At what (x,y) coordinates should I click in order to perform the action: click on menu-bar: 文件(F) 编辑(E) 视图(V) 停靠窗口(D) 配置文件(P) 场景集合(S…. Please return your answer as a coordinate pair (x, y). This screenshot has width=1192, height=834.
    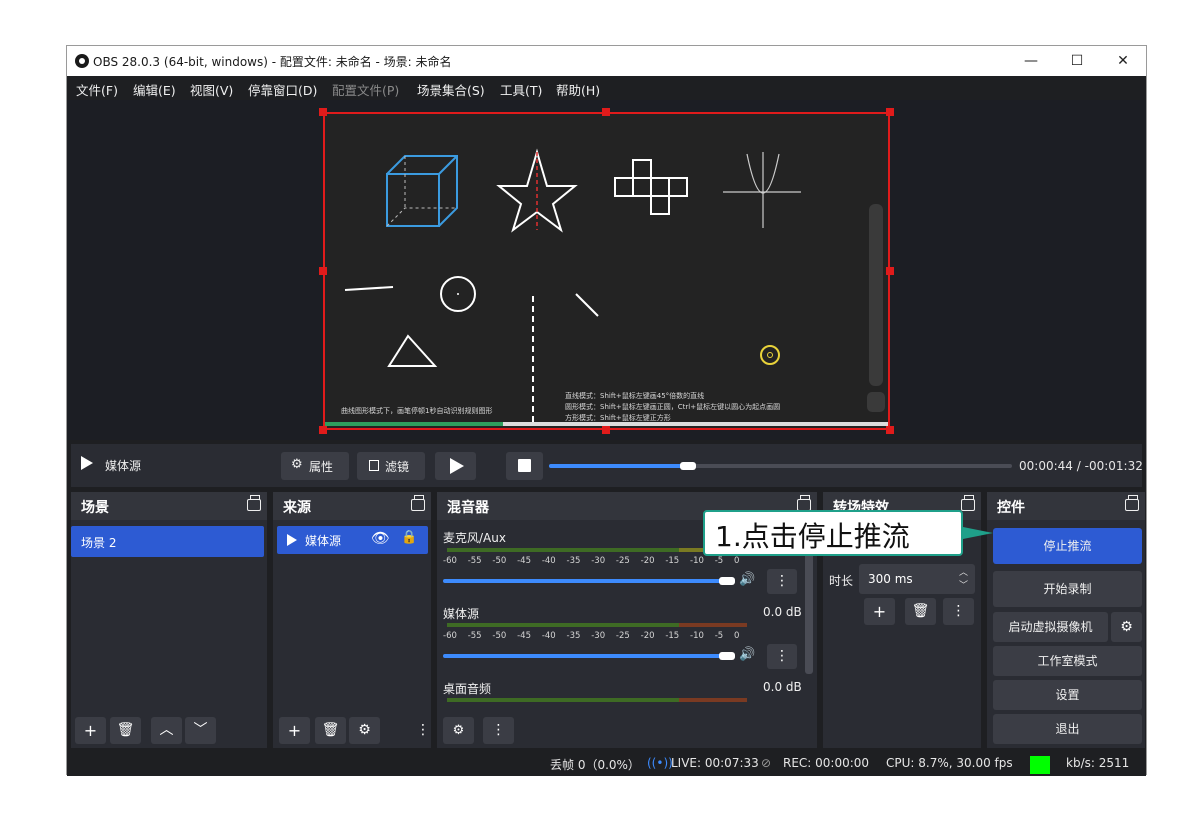
    Looking at the image, I should click on (606, 88).